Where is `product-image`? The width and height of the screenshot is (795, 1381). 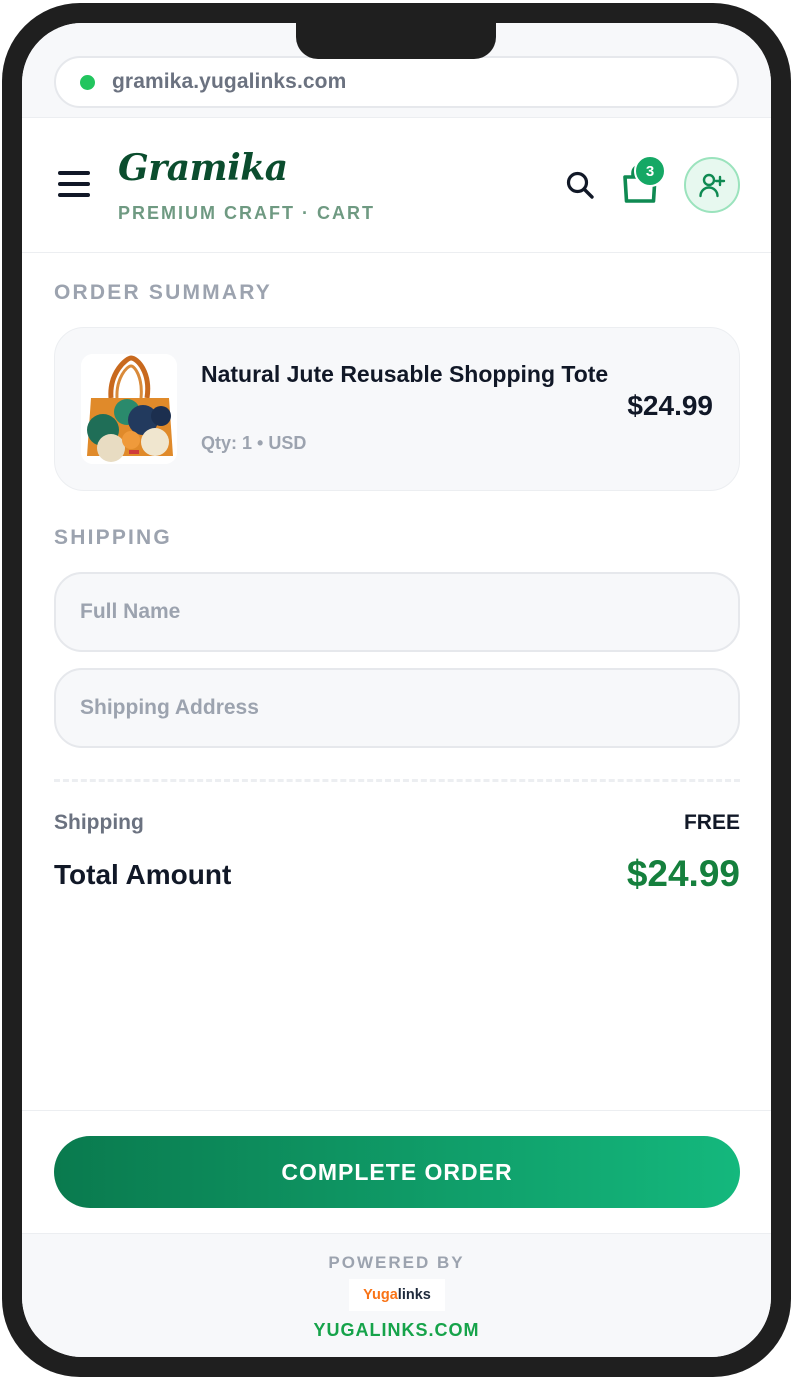
product-image is located at coordinates (129, 409).